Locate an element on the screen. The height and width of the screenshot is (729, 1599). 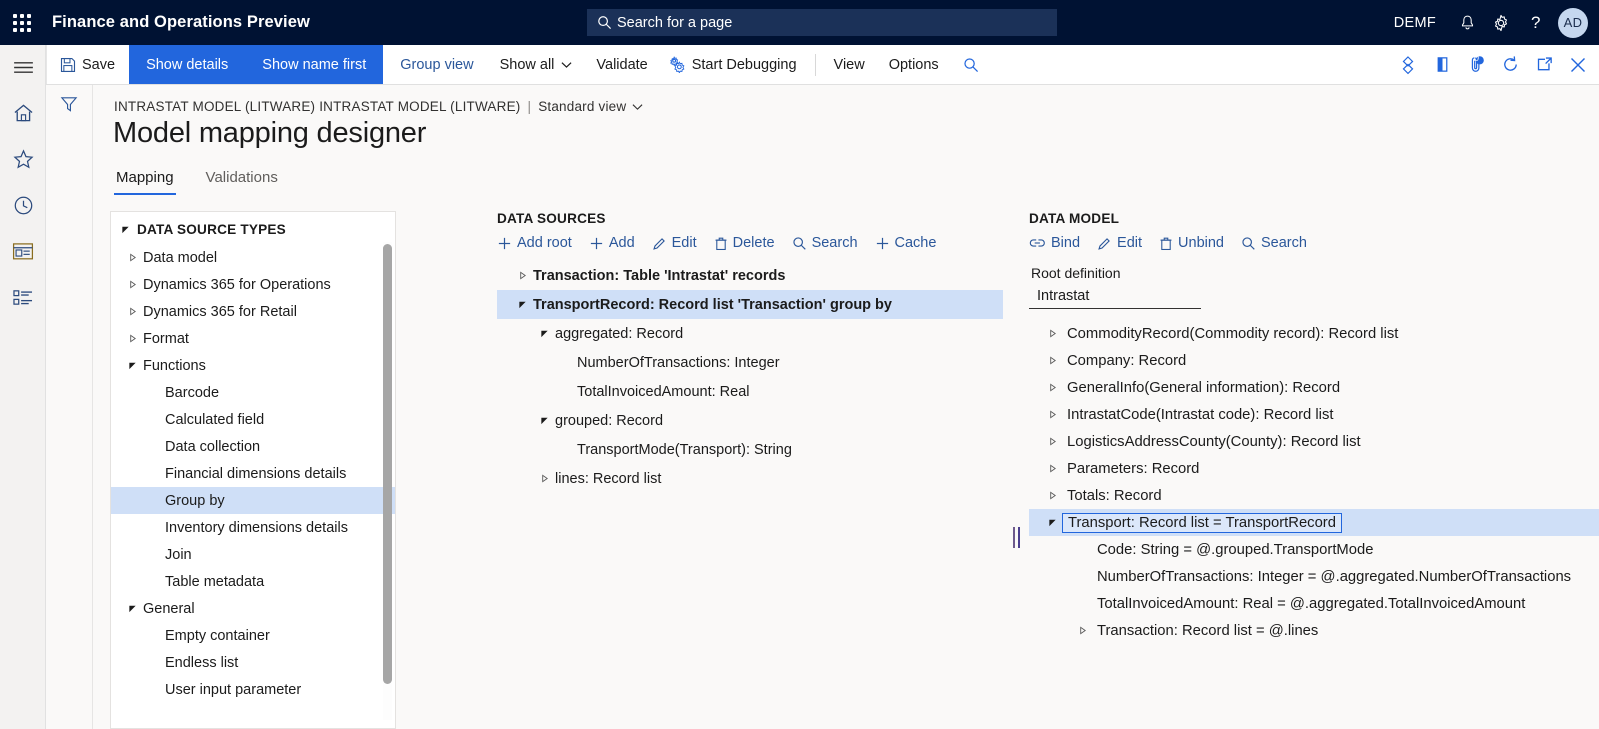
filter-funnel-icon is located at coordinates (76, 106).